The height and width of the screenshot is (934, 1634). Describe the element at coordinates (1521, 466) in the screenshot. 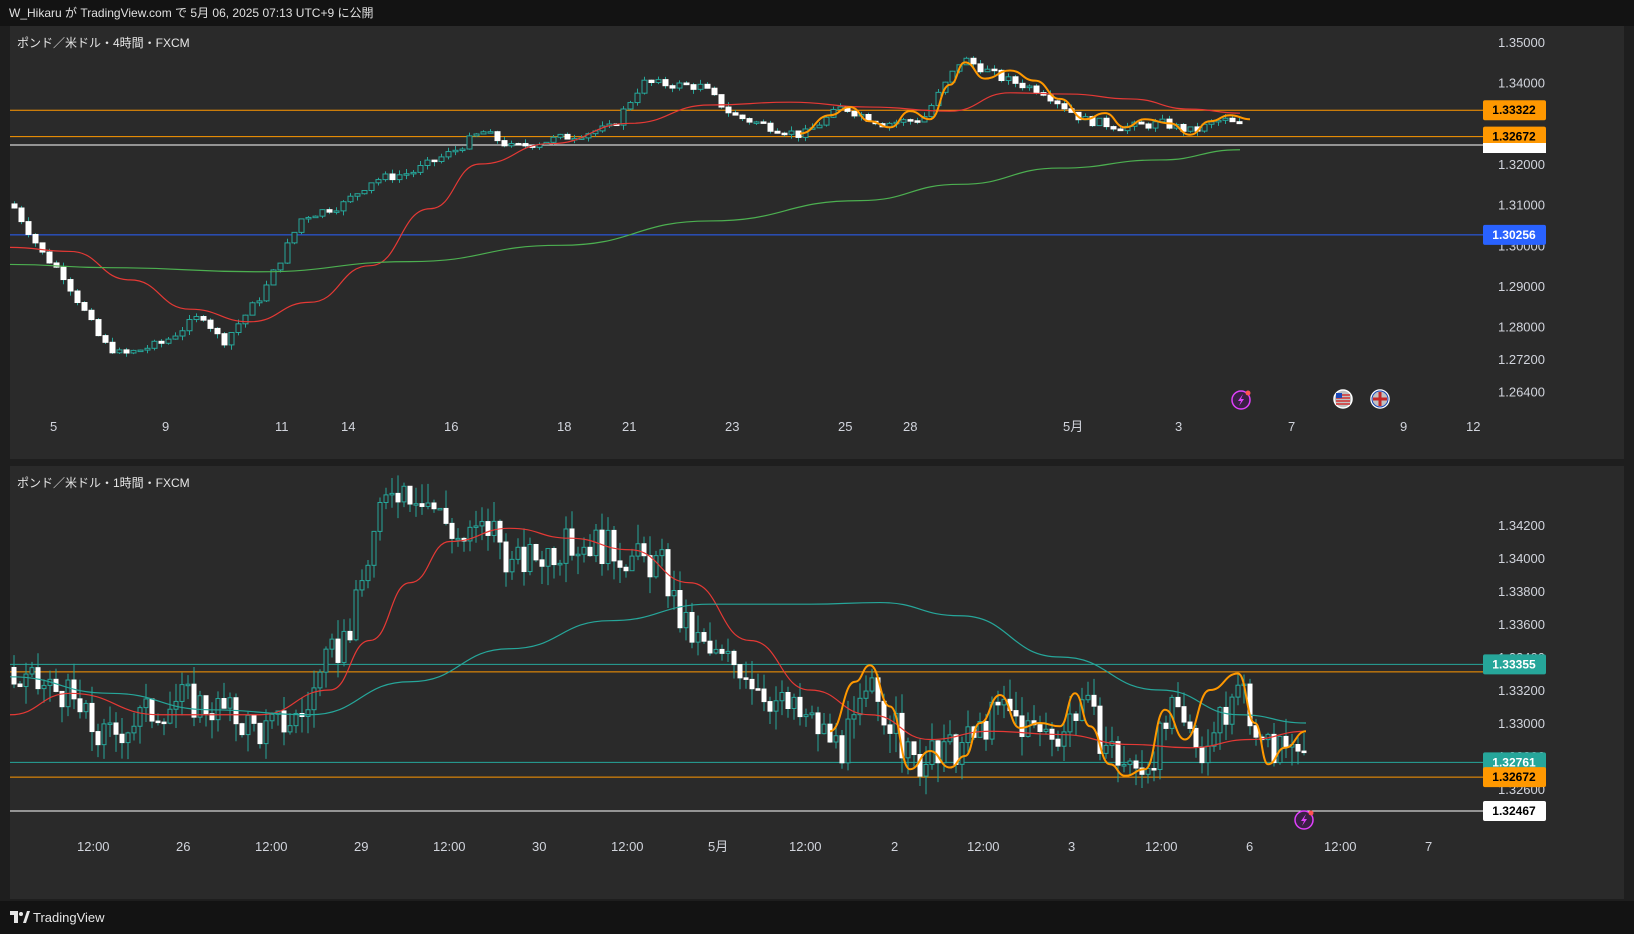

I see `price-axis-label-1h: 1.34600` at that location.